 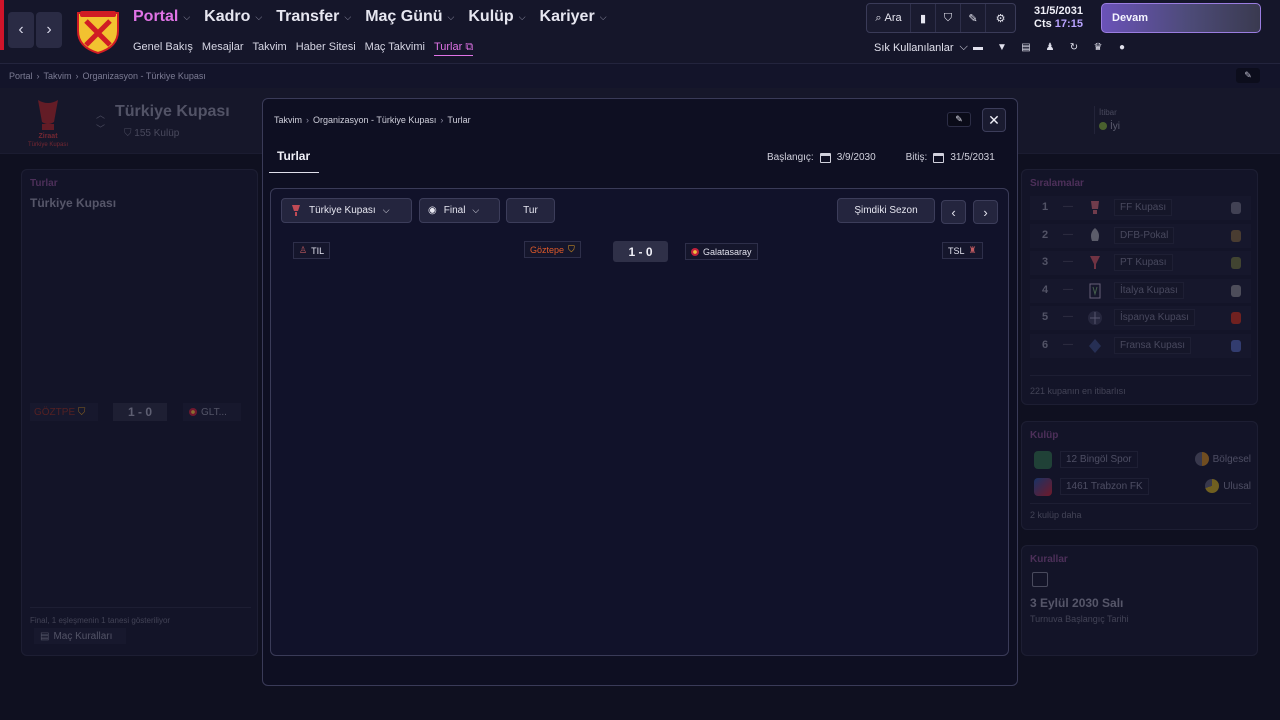 I want to click on favourites-dropdown: Sık Kullanılanlar ⌵, so click(x=921, y=47).